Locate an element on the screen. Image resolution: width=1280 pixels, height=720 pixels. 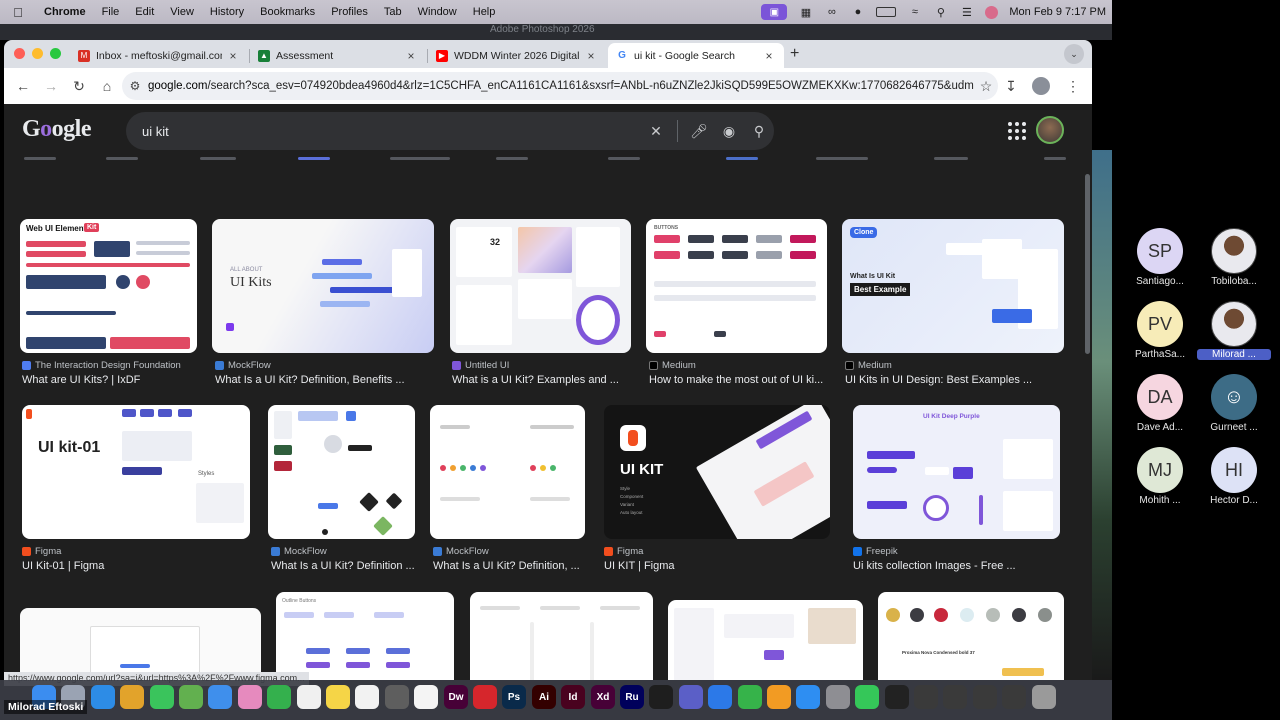
chrome-icon is located at coordinates (132, 697).